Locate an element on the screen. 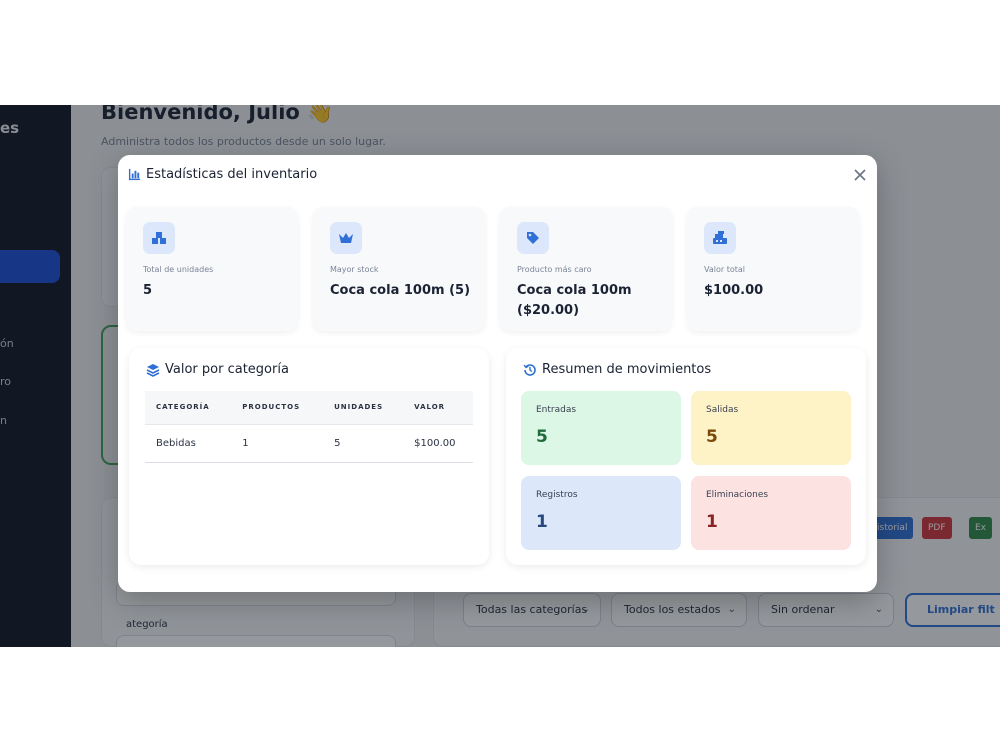 This screenshot has width=1000, height=750. table-row: Bebidas 1 5 $100.00 is located at coordinates (309, 443).